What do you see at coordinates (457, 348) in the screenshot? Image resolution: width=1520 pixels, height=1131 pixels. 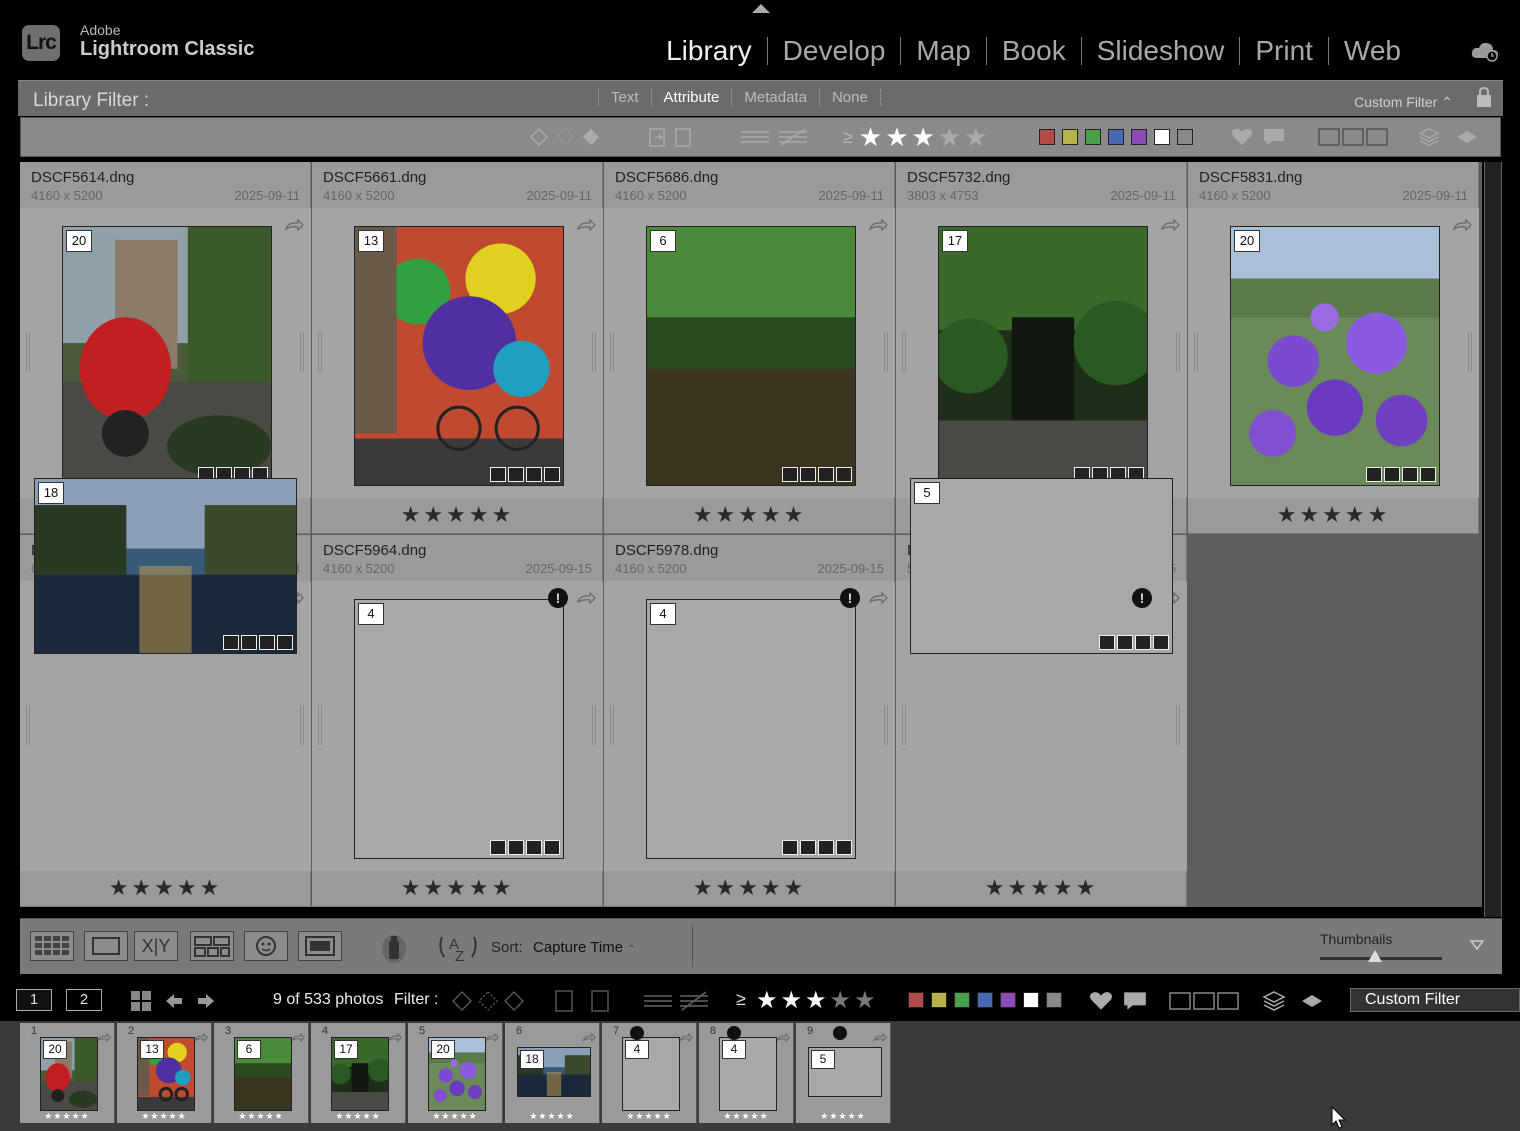 I see `grid-cell: DSCF5661.dng 4160 x 5200 2025-09-11 13 ★★★★★` at bounding box center [457, 348].